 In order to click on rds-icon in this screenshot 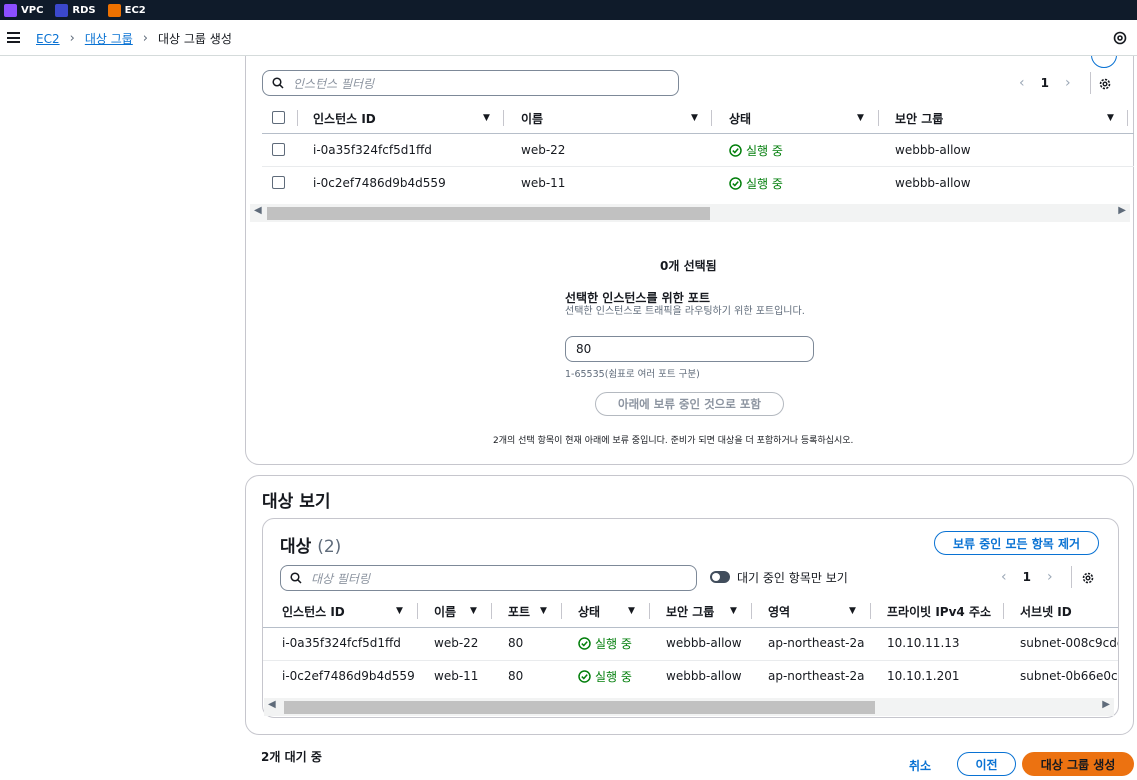, I will do `click(62, 10)`.